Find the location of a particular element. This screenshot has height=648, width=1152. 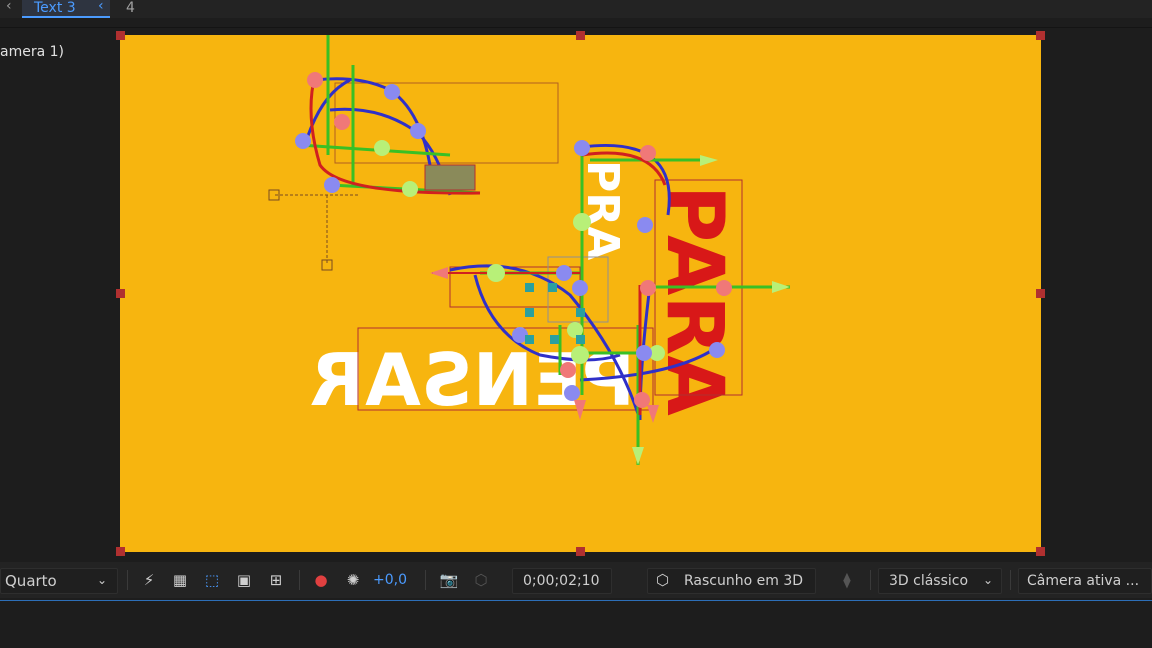

color-channels-icon: ● is located at coordinates (321, 580).